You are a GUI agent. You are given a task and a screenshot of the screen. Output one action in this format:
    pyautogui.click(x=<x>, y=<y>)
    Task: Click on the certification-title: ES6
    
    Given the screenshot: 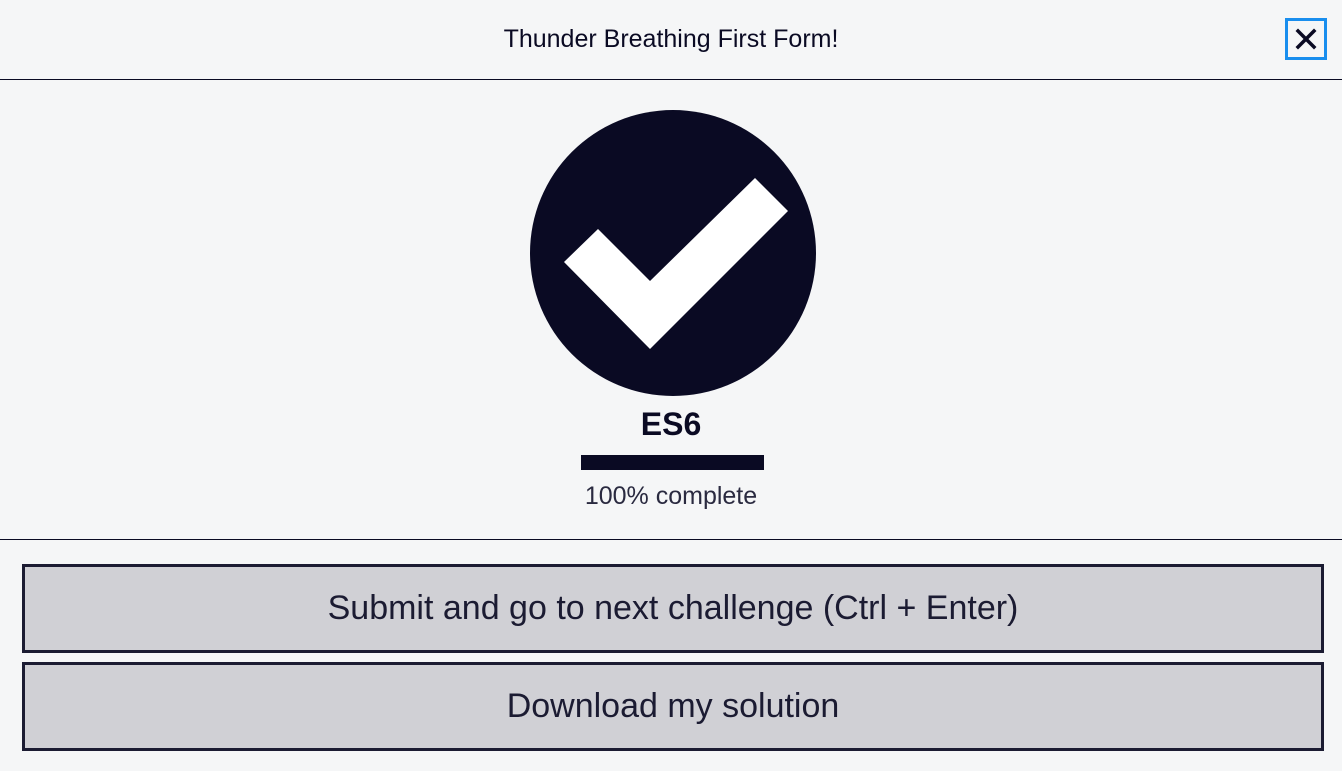 What is the action you would take?
    pyautogui.click(x=671, y=424)
    